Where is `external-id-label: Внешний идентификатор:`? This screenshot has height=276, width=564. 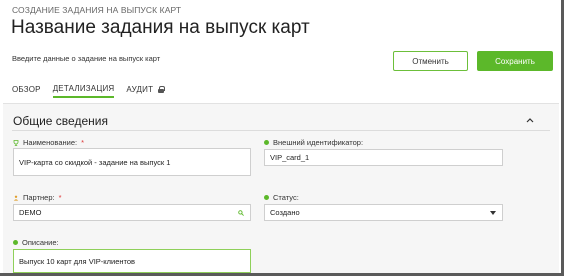
external-id-label: Внешний идентификатор: is located at coordinates (313, 142).